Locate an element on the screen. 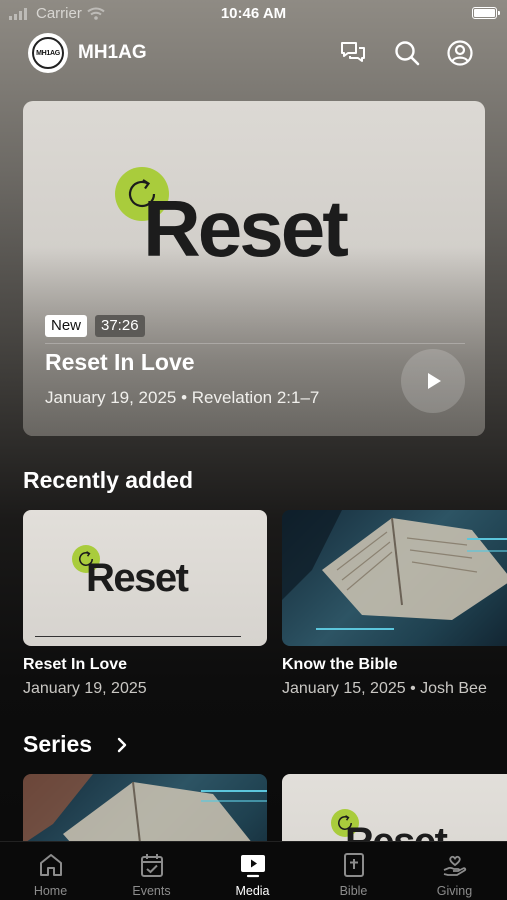  series-thumbnail is located at coordinates (145, 807).